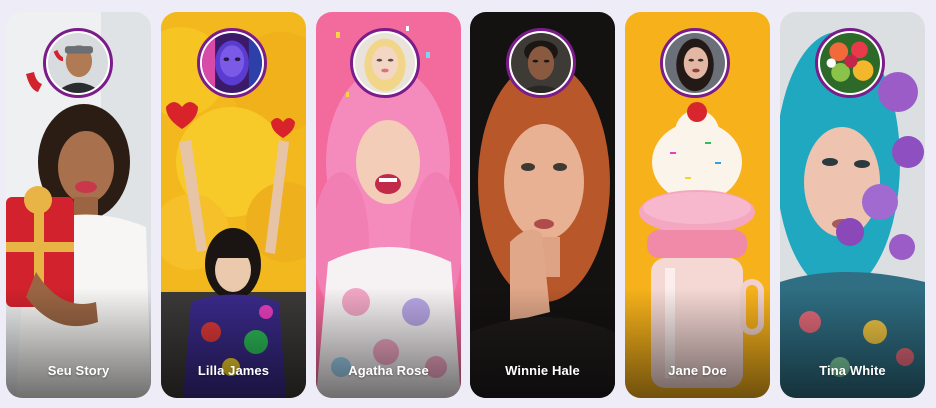  Describe the element at coordinates (542, 370) in the screenshot. I see `story-name-label: Winnie Hale` at that location.